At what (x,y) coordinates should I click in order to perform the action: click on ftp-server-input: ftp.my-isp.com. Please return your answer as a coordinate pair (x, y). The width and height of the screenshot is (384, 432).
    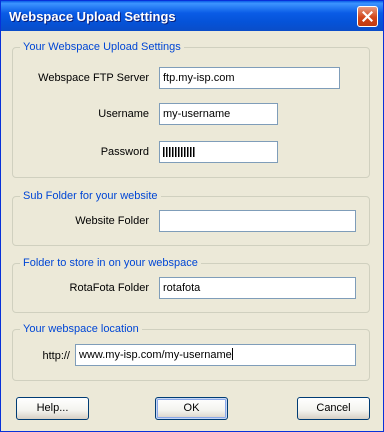
    Looking at the image, I should click on (249, 78).